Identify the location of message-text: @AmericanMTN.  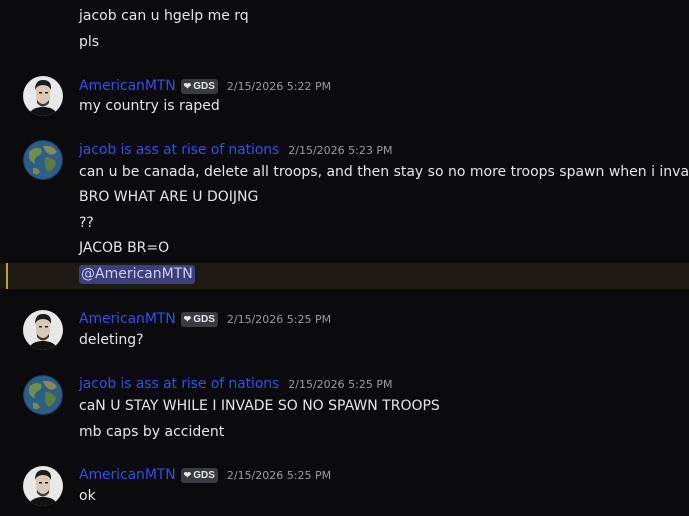
(137, 274).